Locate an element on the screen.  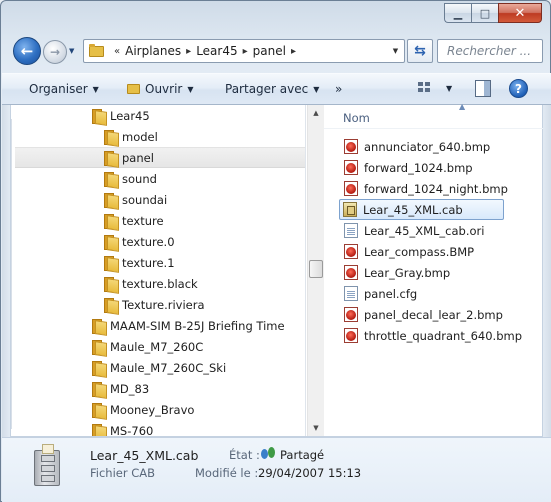
file-list-item: Lear_Gray.bmp is located at coordinates (439, 272).